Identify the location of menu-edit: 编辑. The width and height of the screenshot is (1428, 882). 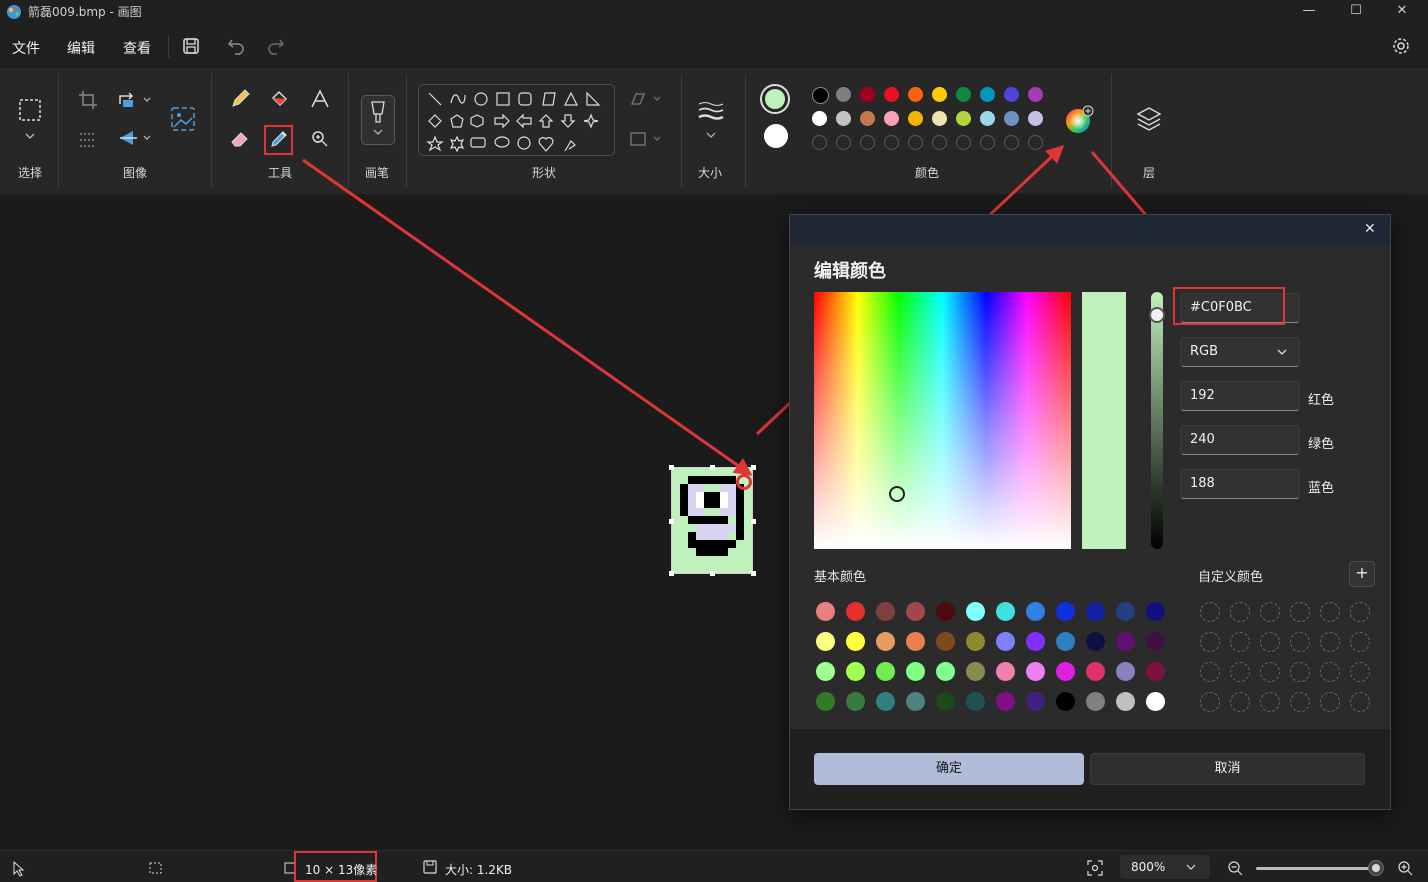
(81, 48).